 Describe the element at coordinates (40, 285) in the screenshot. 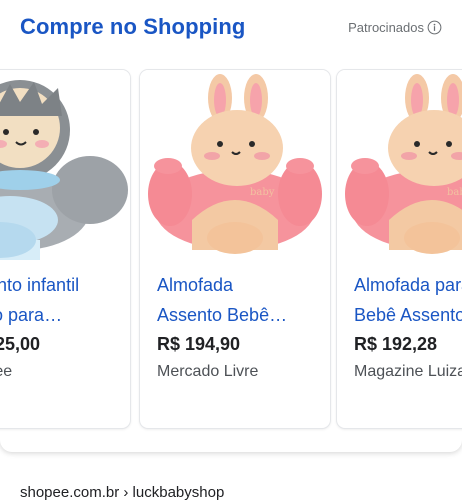

I see `product-title-line1: Assento infantil` at that location.